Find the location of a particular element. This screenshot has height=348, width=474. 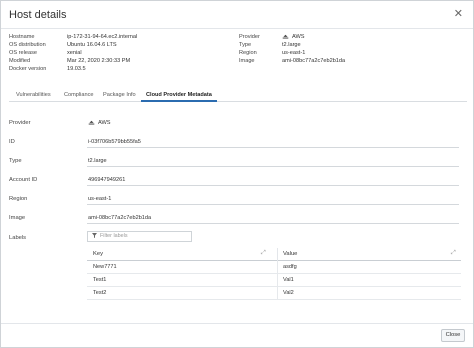

summary-key: Image is located at coordinates (247, 61).